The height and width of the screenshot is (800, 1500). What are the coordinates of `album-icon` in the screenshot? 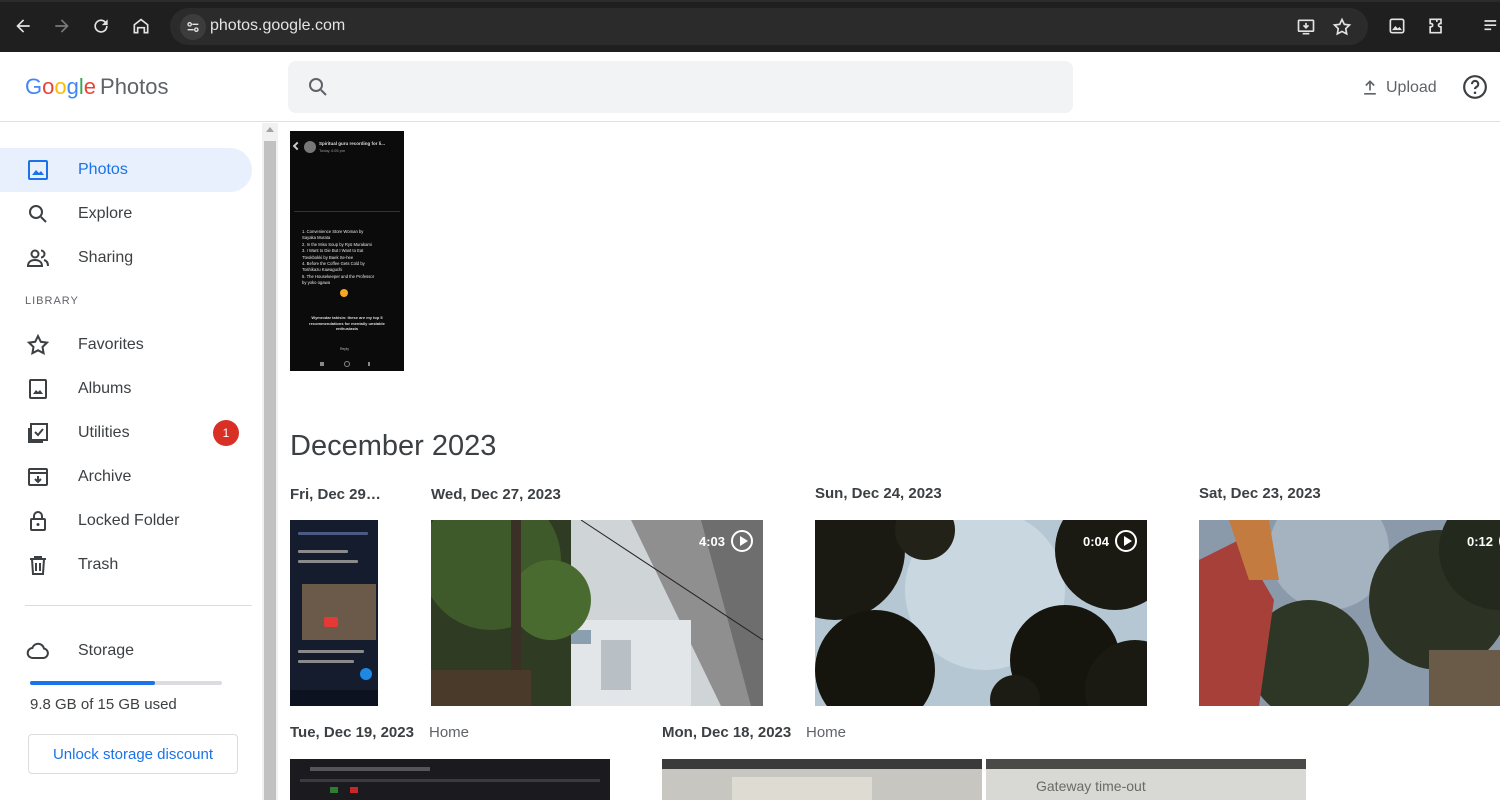 It's located at (38, 389).